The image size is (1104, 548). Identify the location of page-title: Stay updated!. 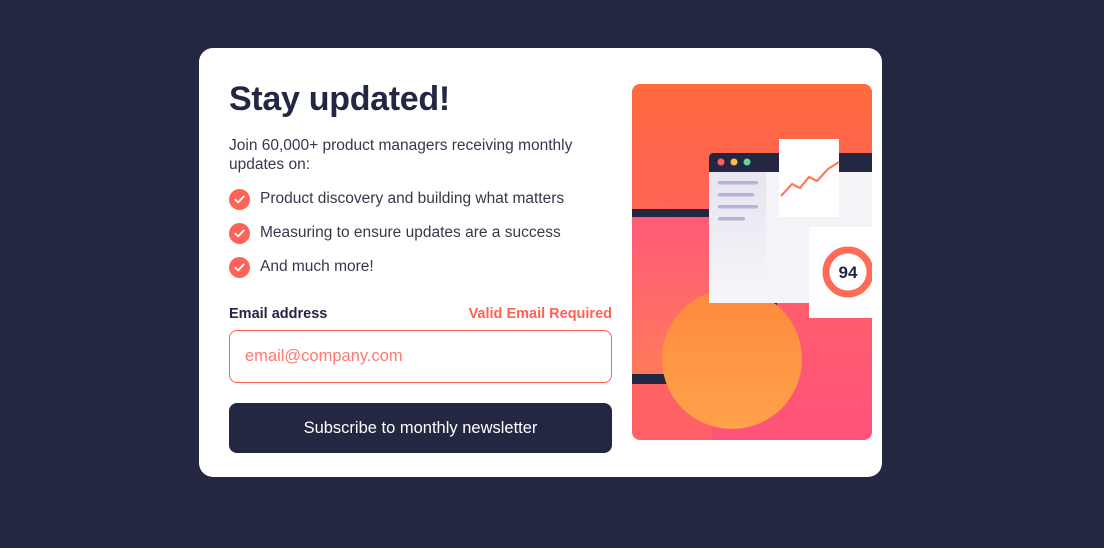
(339, 99).